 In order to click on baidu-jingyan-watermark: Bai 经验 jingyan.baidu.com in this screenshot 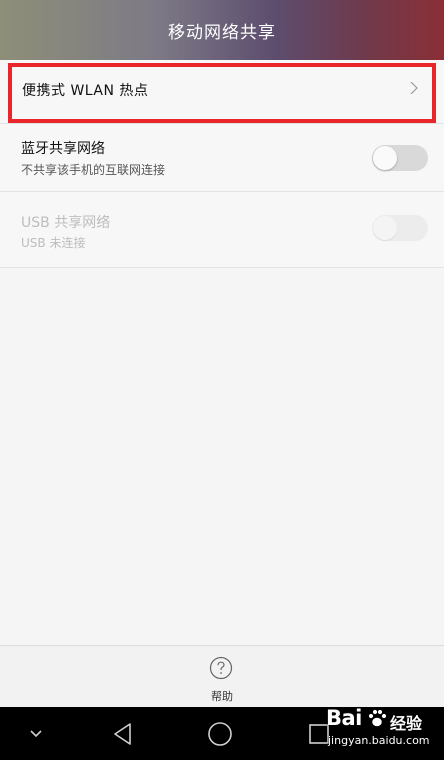, I will do `click(385, 730)`.